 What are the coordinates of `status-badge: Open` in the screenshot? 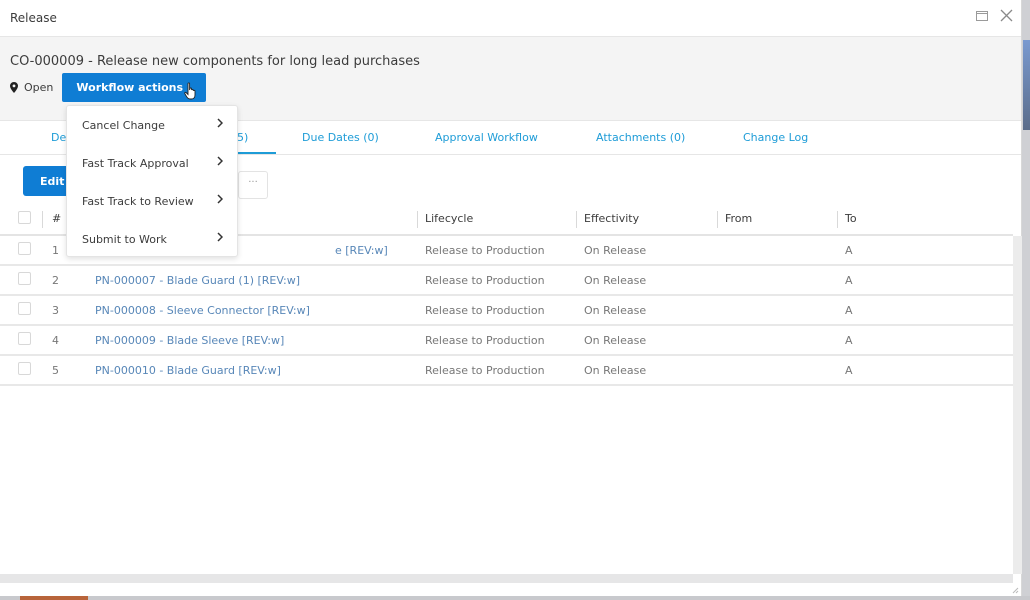 It's located at (31, 87).